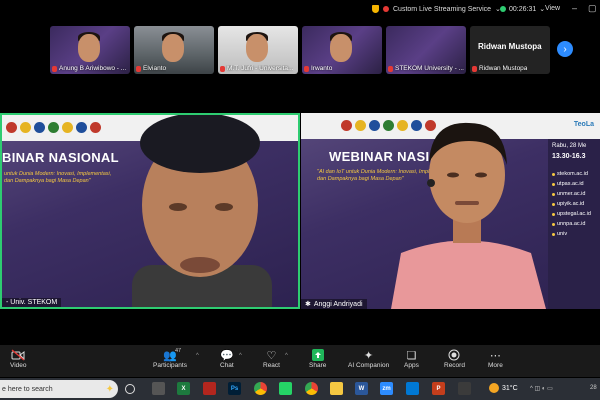 This screenshot has width=600, height=400. Describe the element at coordinates (271, 355) in the screenshot. I see `heart-icon: ♡` at that location.